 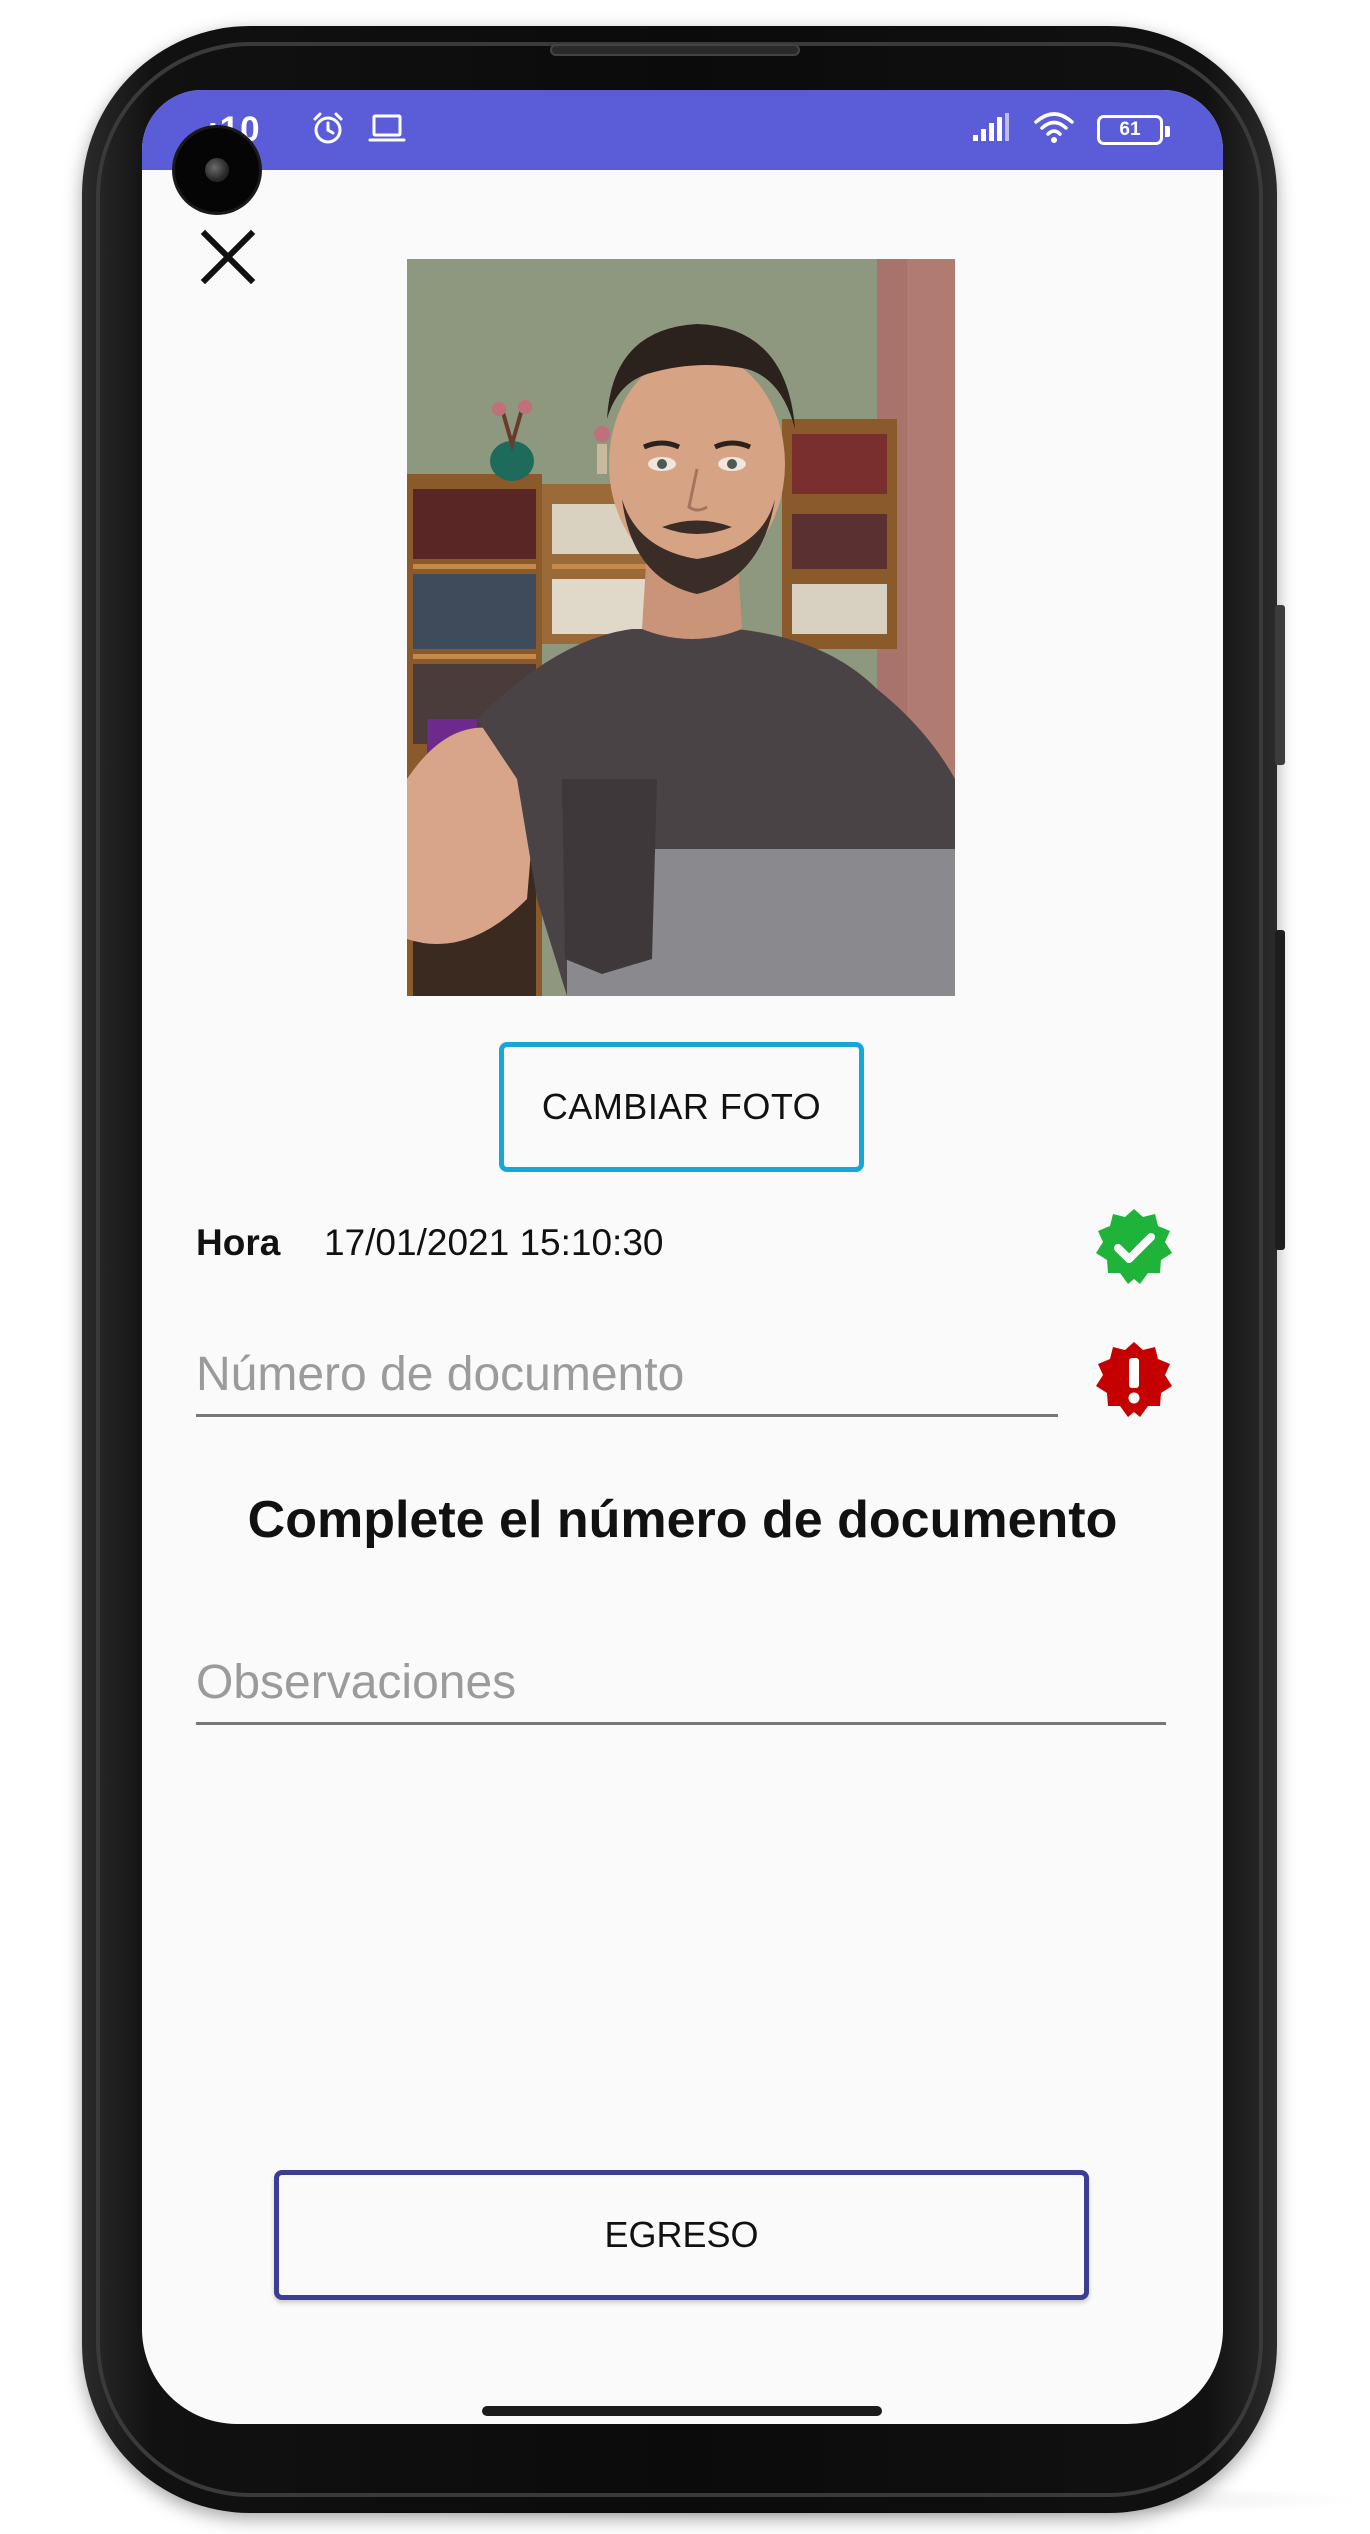 What do you see at coordinates (681, 1107) in the screenshot?
I see `change-photo-button: CAMBIAR FOTO` at bounding box center [681, 1107].